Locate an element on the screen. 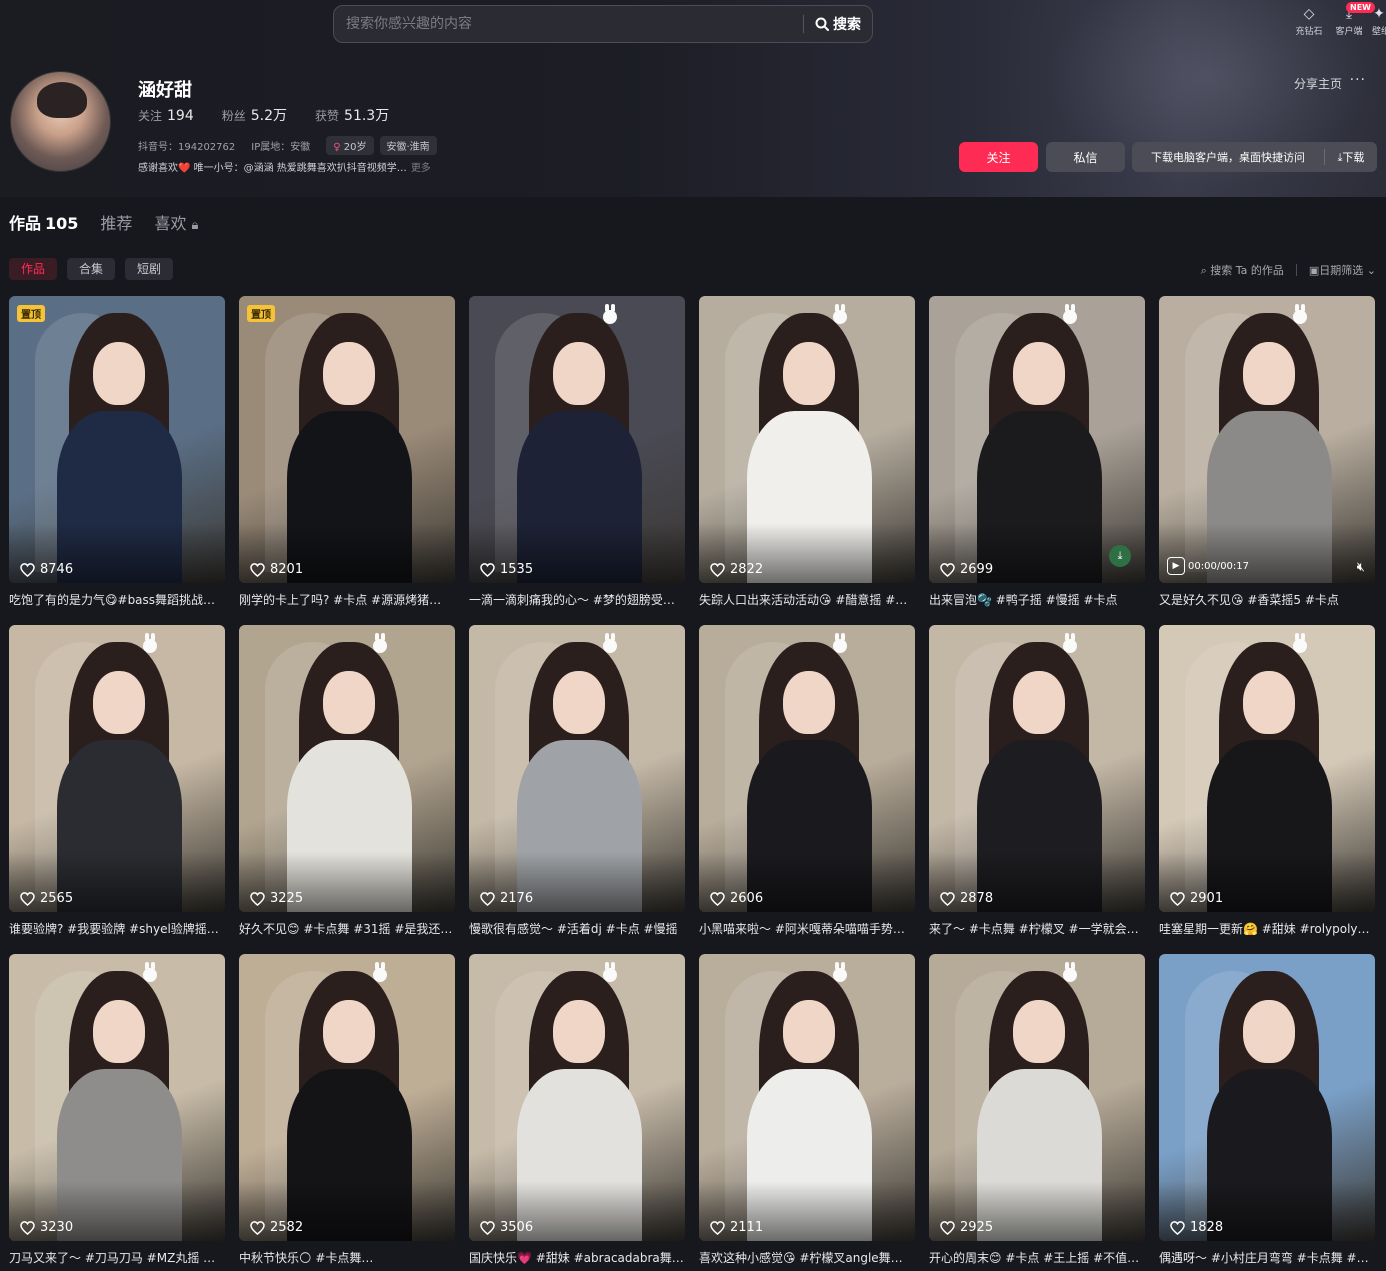 This screenshot has height=1271, width=1386. video-thumbnail: 1828 is located at coordinates (1267, 1097).